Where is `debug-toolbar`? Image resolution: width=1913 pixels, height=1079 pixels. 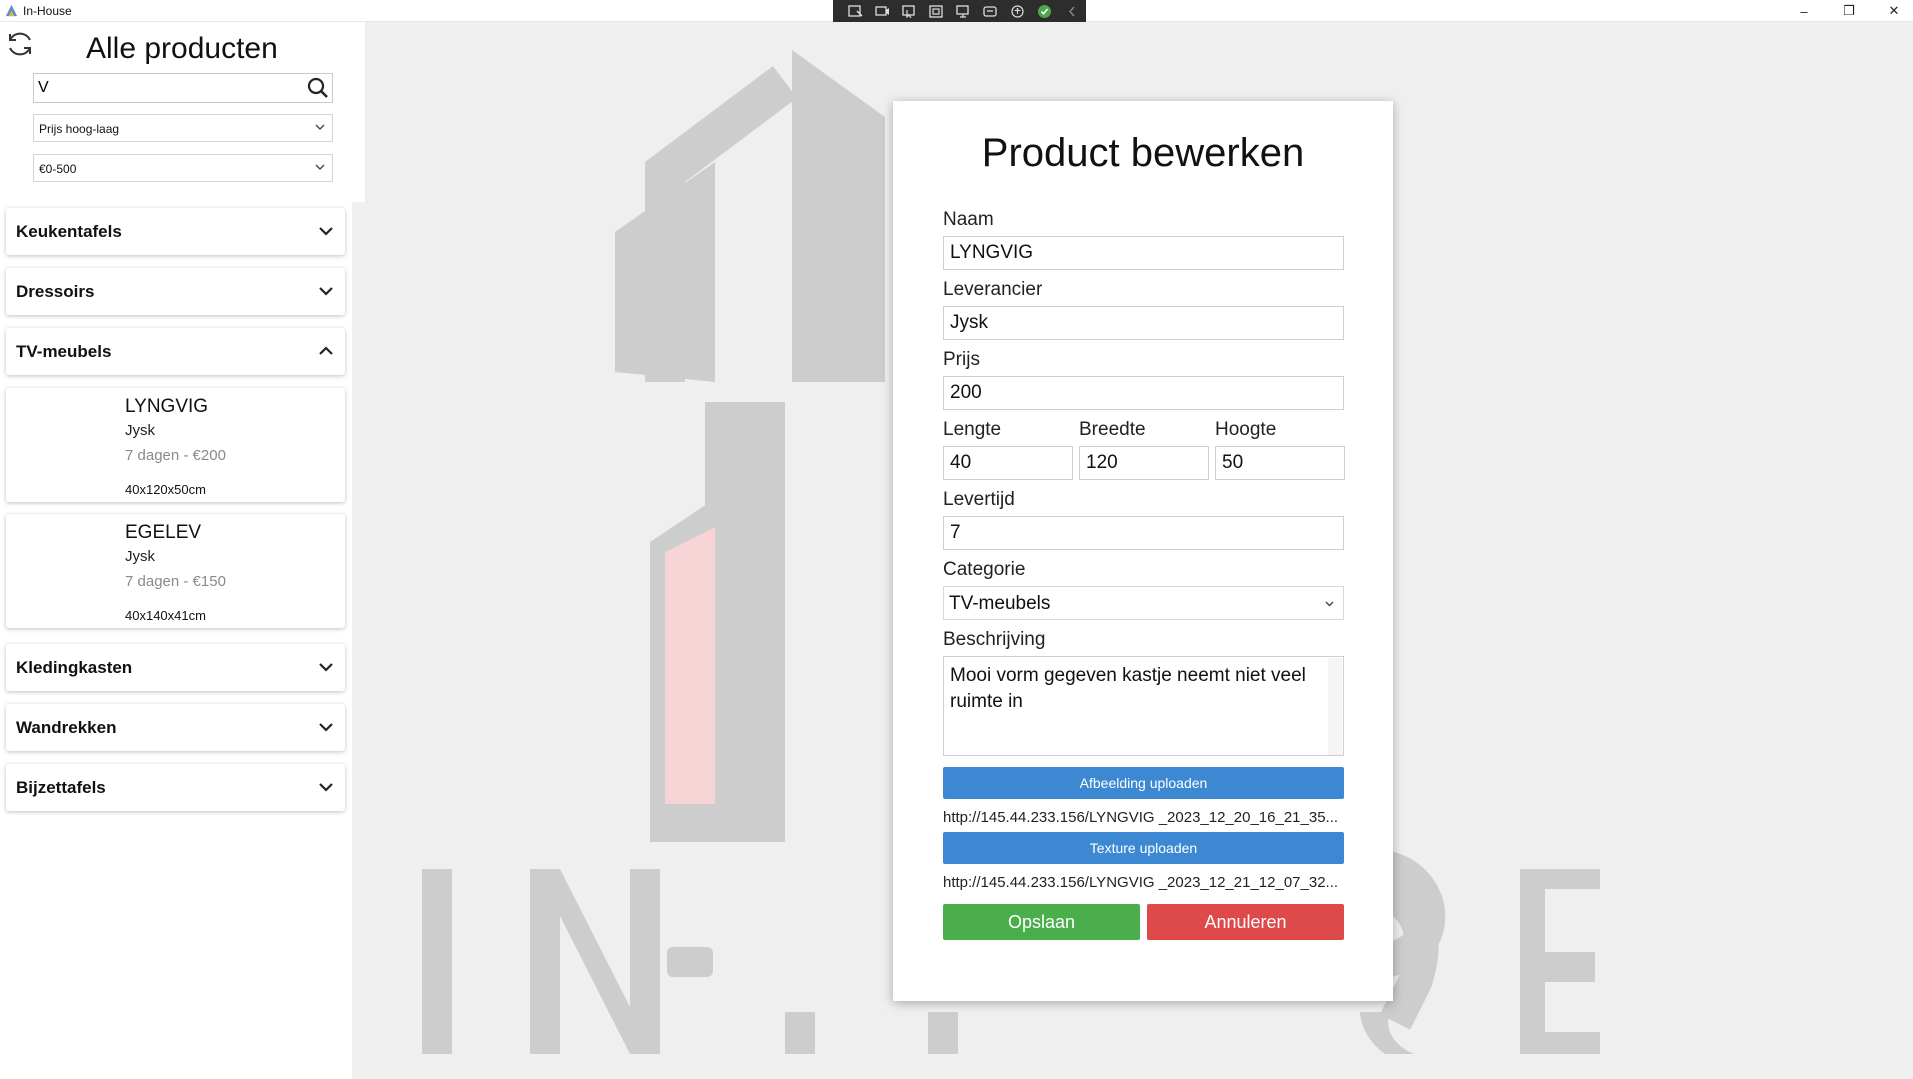
debug-toolbar is located at coordinates (959, 11).